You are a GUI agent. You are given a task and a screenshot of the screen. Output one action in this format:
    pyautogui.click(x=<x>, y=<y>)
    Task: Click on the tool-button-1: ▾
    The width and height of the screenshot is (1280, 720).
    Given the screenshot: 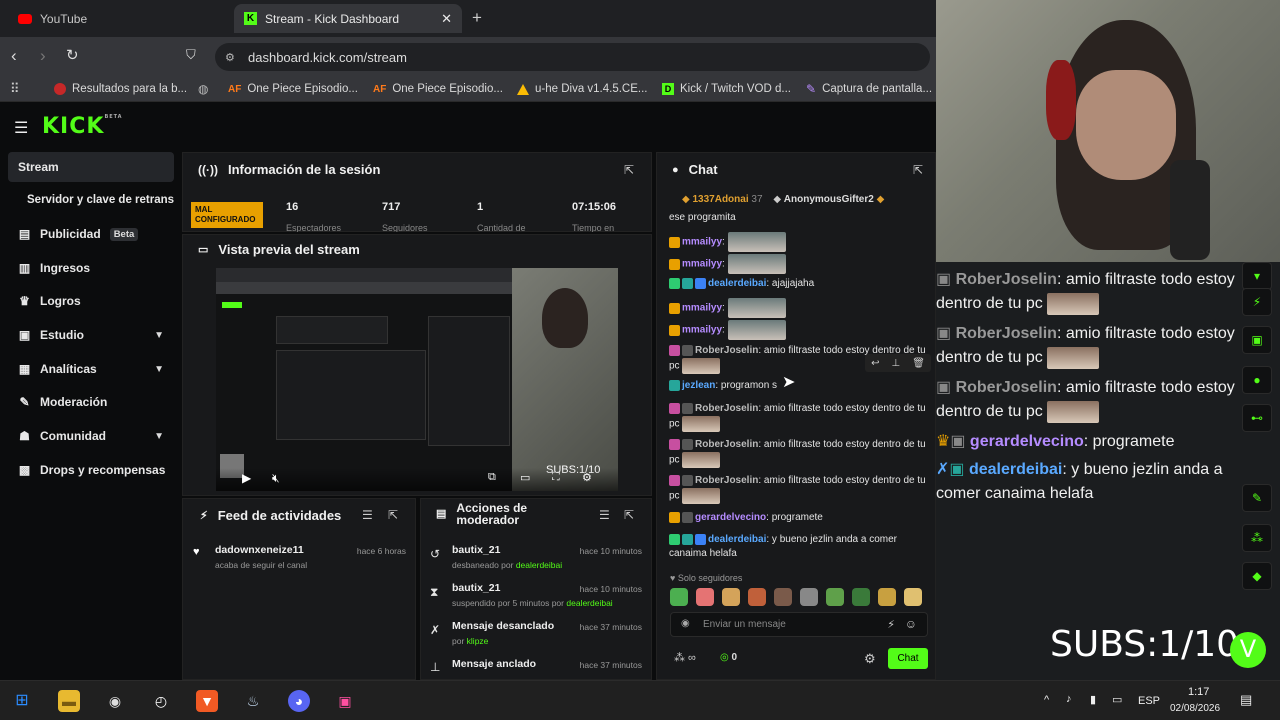 What is the action you would take?
    pyautogui.click(x=1257, y=276)
    